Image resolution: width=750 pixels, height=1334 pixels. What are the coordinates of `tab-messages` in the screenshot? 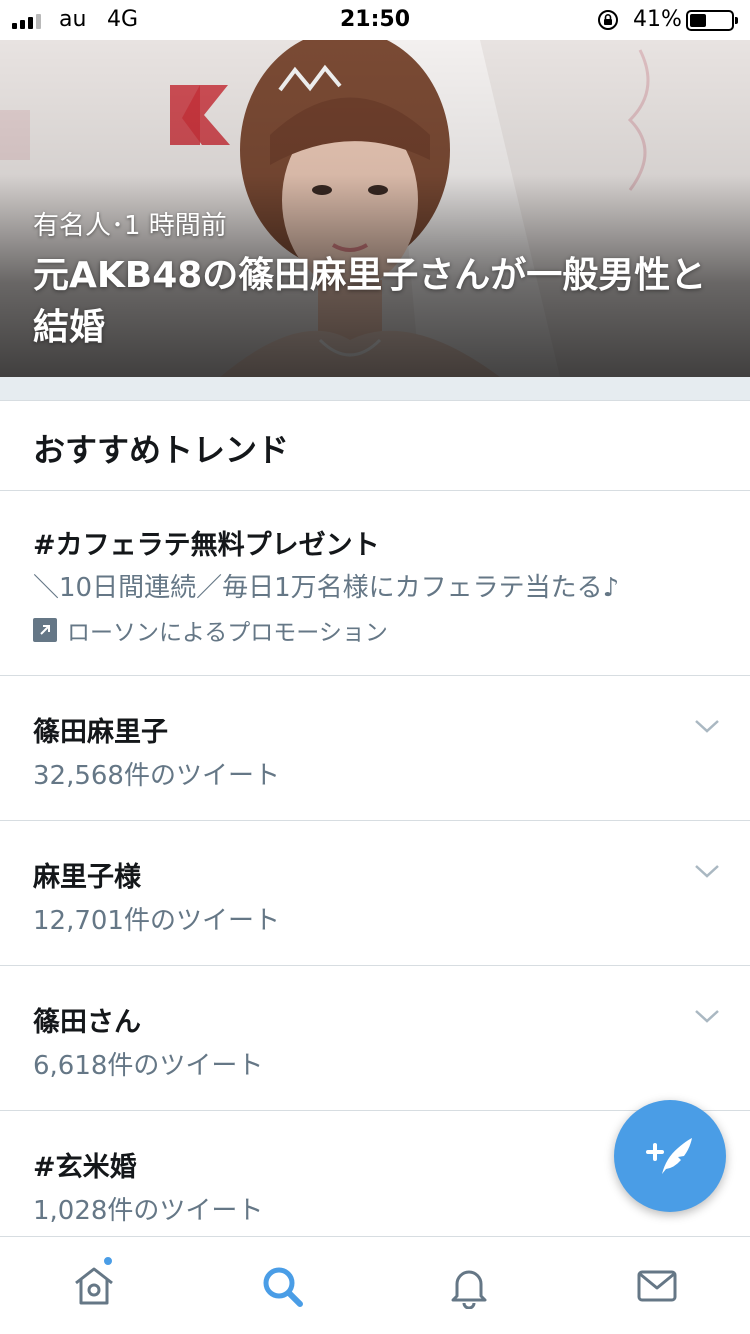 It's located at (657, 1285).